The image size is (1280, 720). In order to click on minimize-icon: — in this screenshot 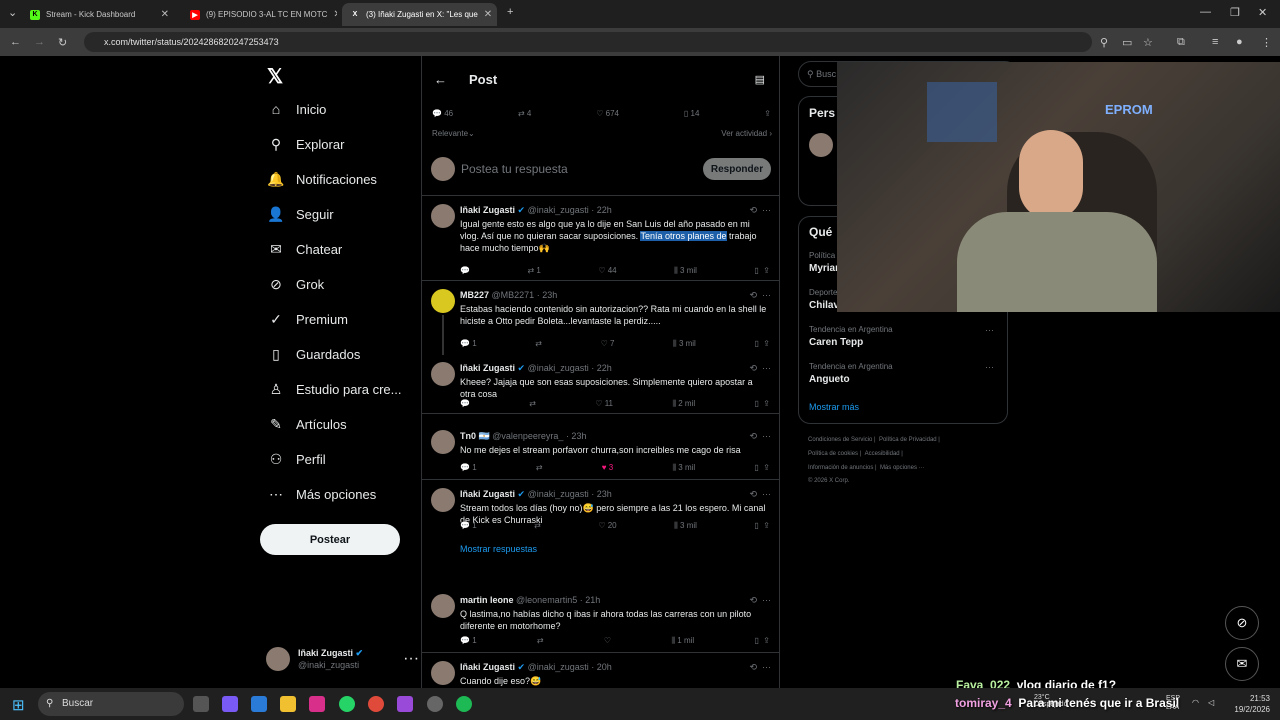, I will do `click(1205, 12)`.